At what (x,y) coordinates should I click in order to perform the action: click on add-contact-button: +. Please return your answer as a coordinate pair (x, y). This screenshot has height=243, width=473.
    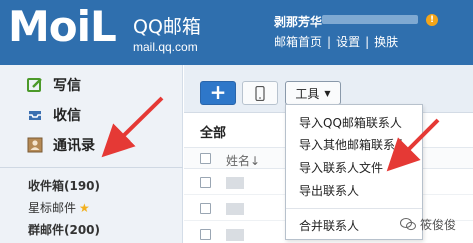
    Looking at the image, I should click on (218, 93).